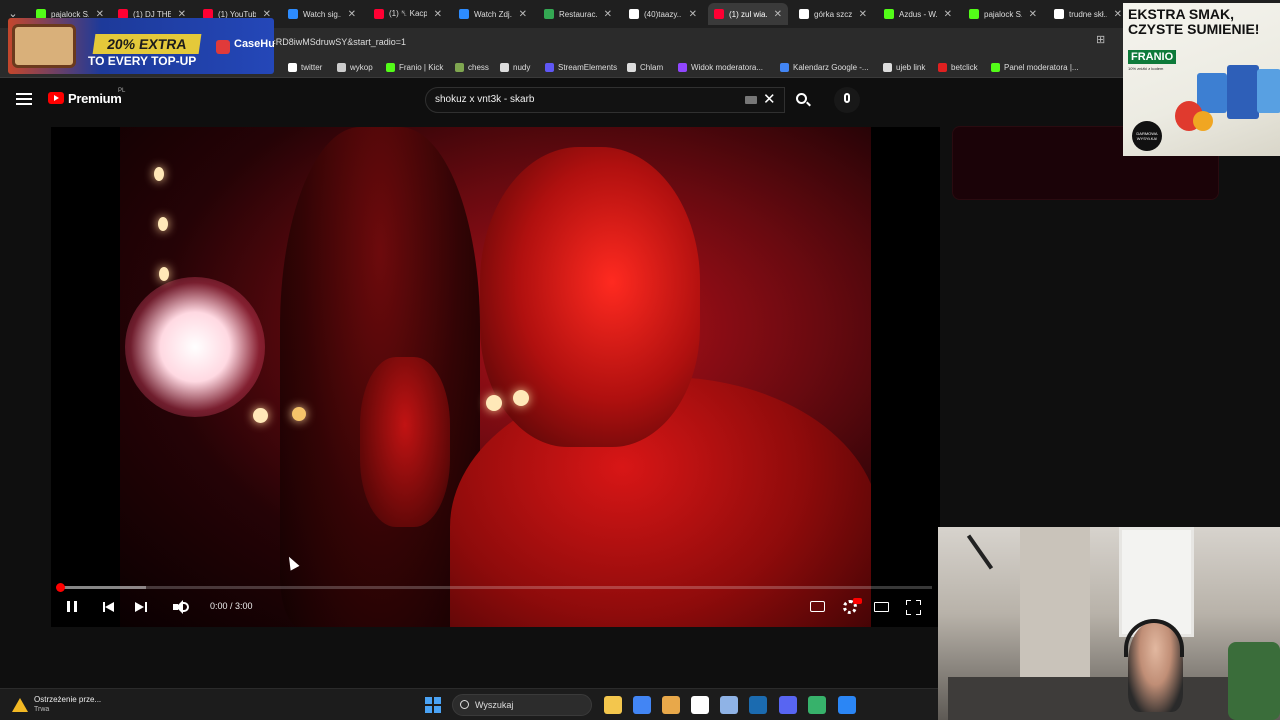 This screenshot has height=720, width=1280. I want to click on install-app-icon: ⊞, so click(1100, 39).